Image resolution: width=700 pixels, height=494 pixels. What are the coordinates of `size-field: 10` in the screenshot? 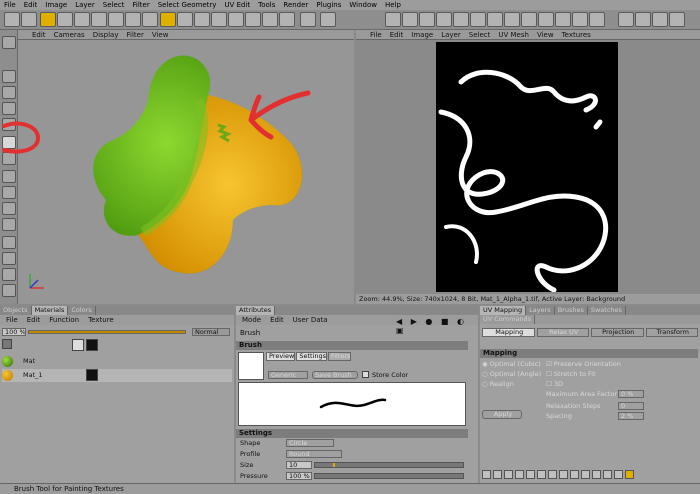 It's located at (299, 465).